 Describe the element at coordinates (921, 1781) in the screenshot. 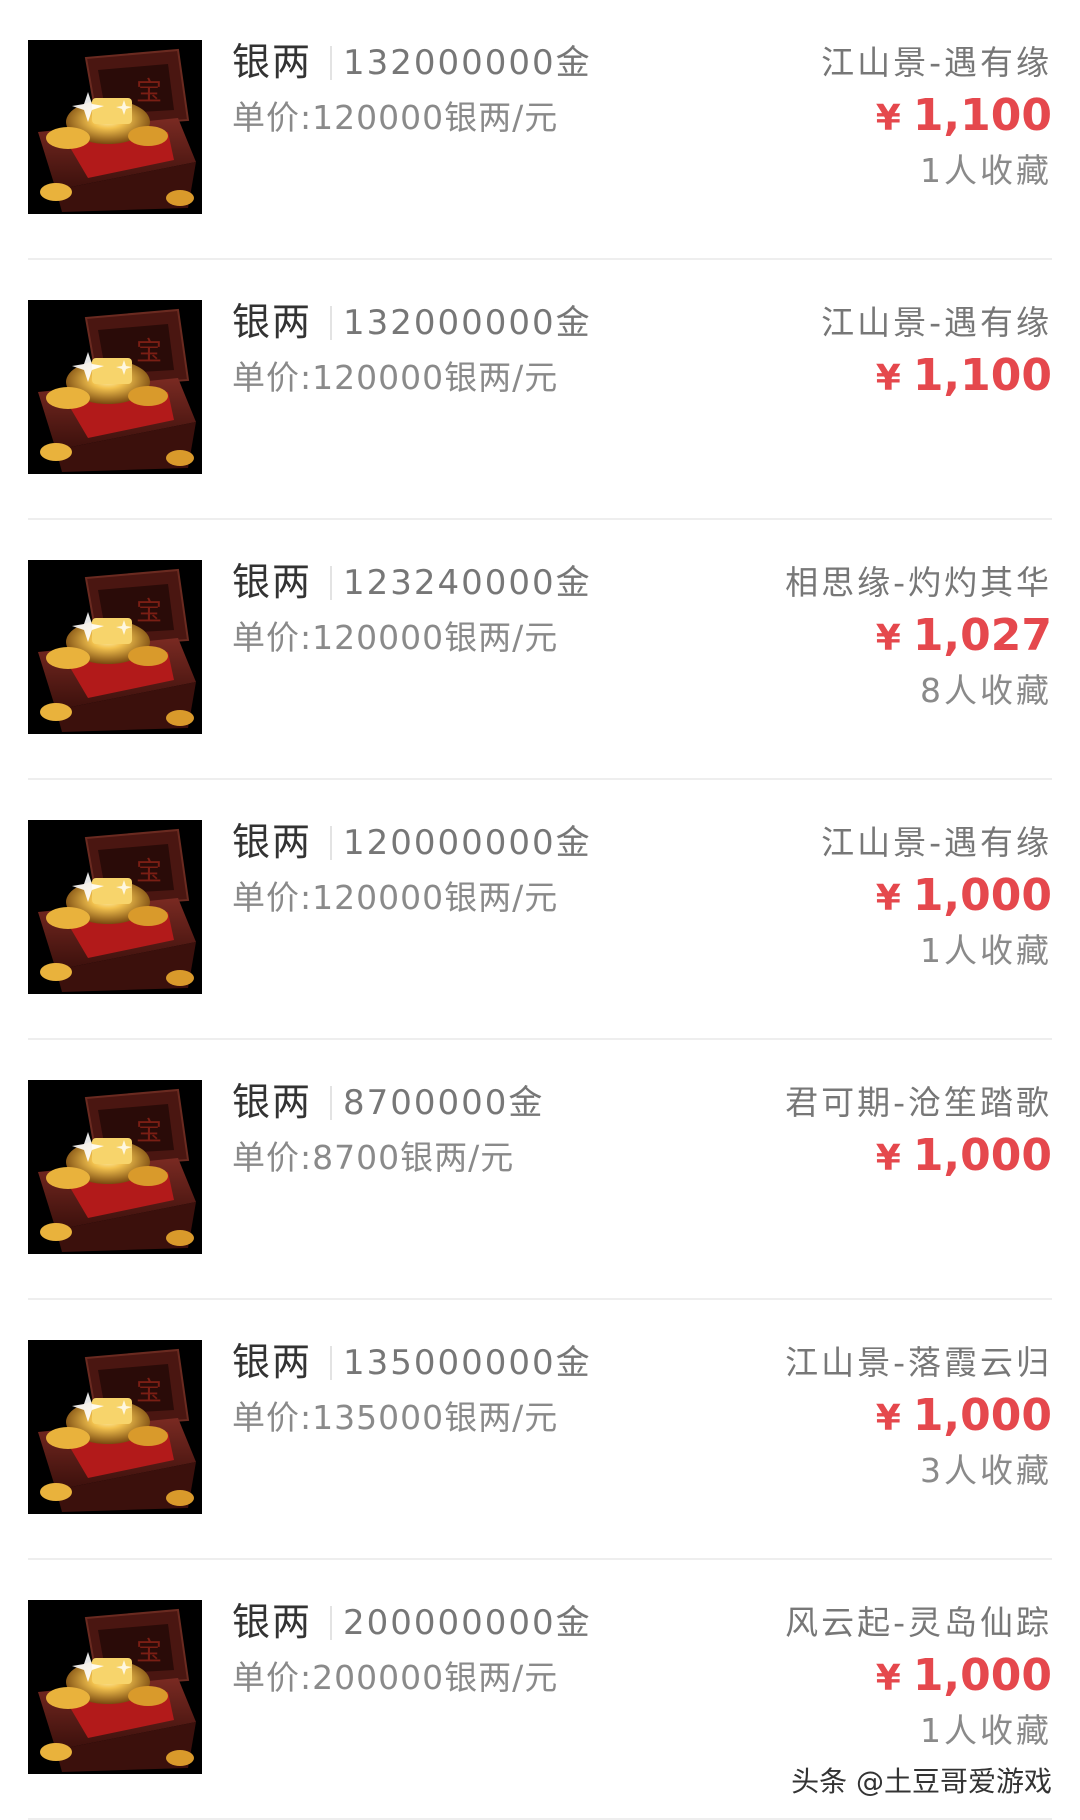

I see `watermark: 头条 @土豆哥爱游戏` at that location.